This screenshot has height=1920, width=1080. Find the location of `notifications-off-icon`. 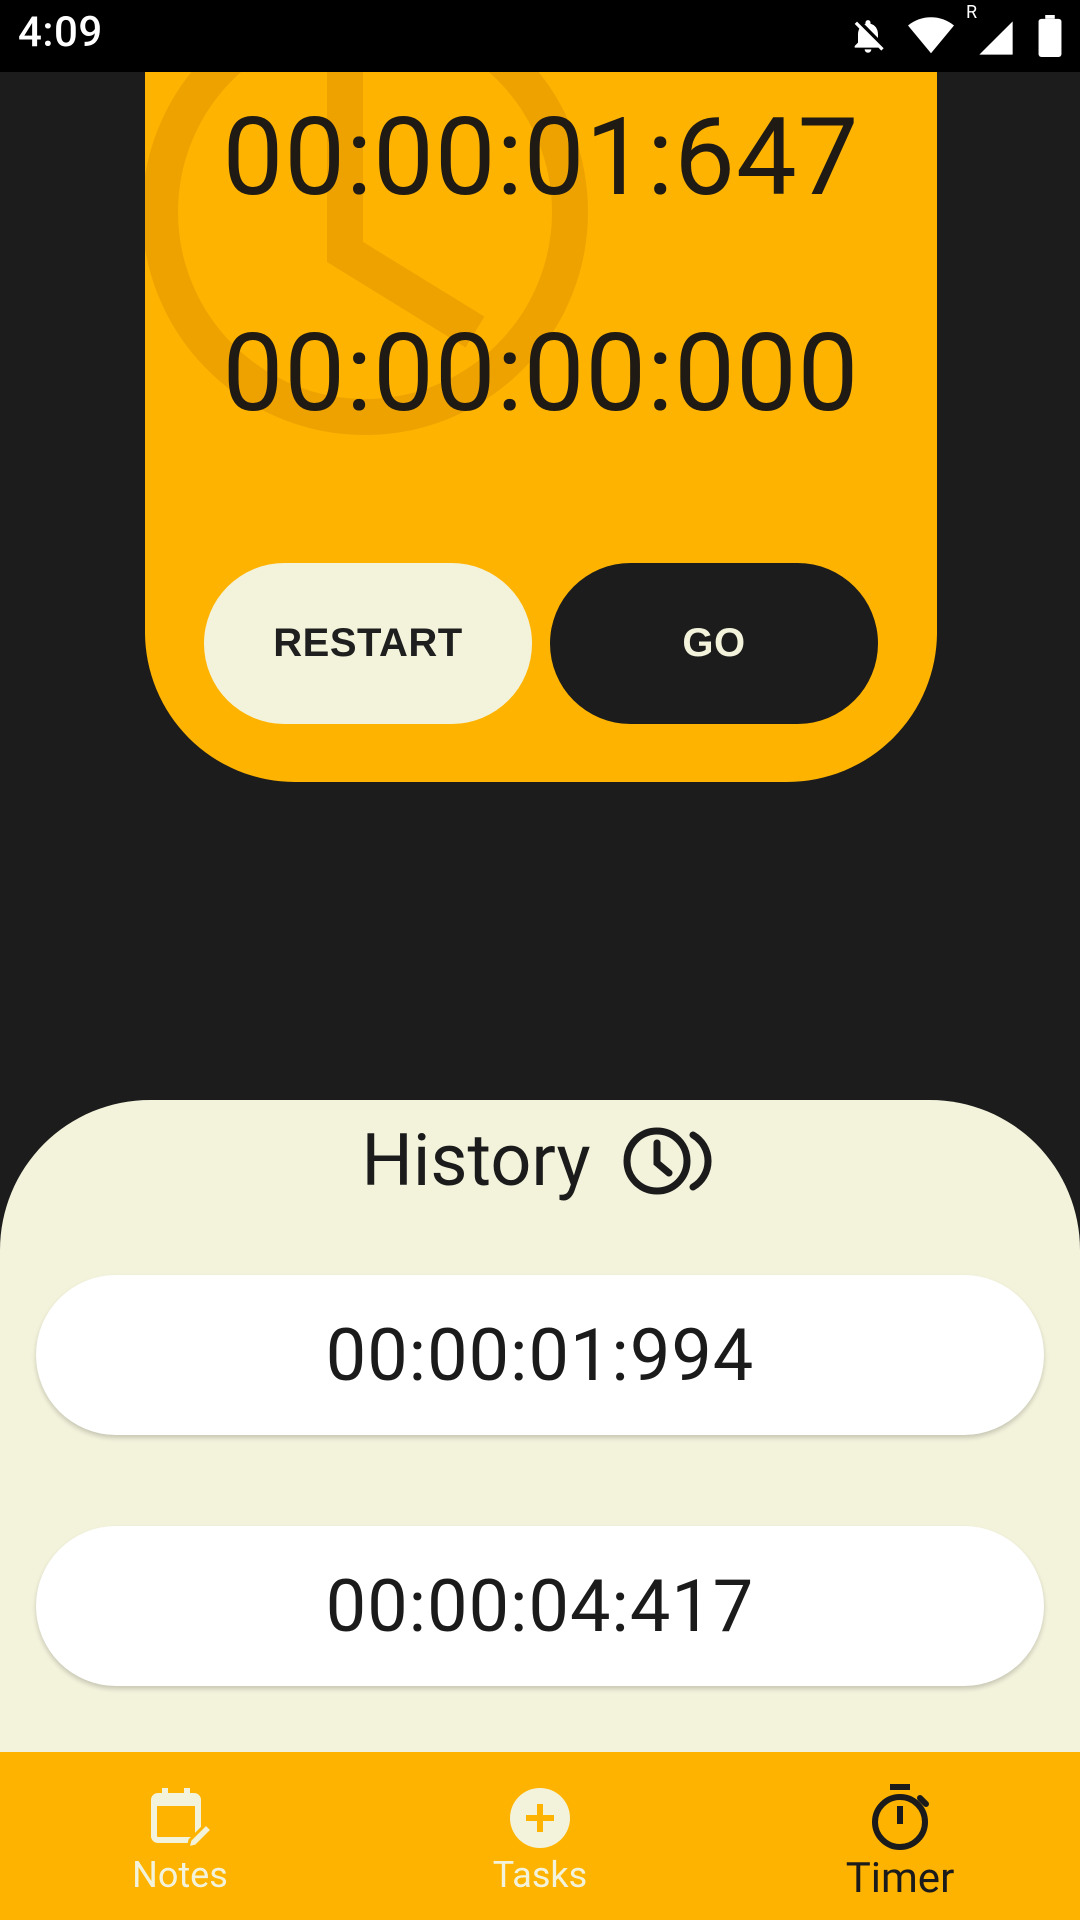

notifications-off-icon is located at coordinates (869, 36).